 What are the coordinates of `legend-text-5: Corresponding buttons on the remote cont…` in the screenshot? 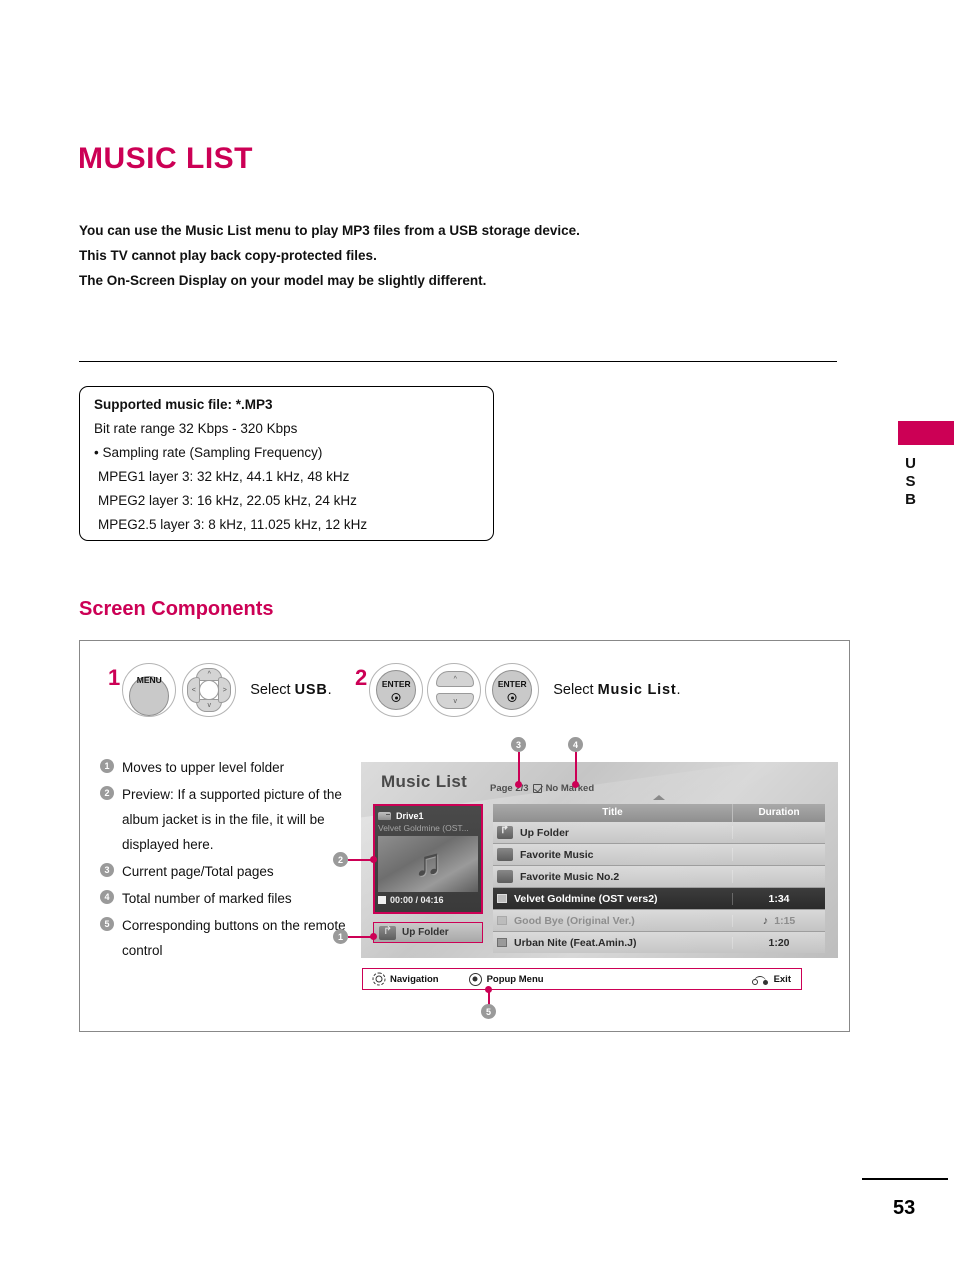 It's located at (234, 938).